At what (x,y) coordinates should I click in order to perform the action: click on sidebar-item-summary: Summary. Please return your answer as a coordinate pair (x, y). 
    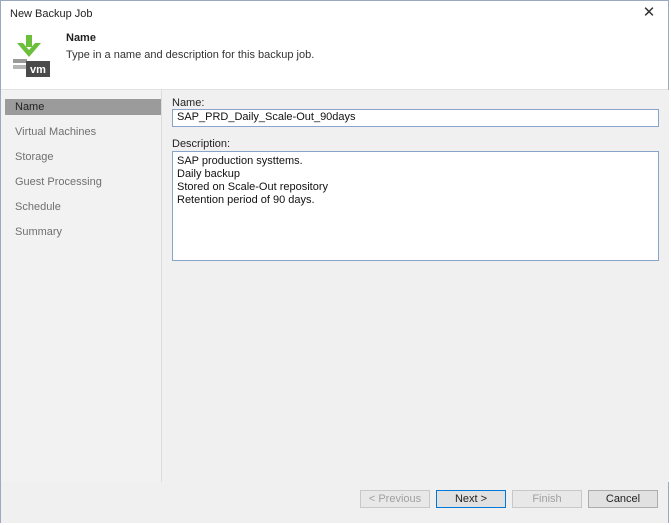
    Looking at the image, I should click on (83, 232).